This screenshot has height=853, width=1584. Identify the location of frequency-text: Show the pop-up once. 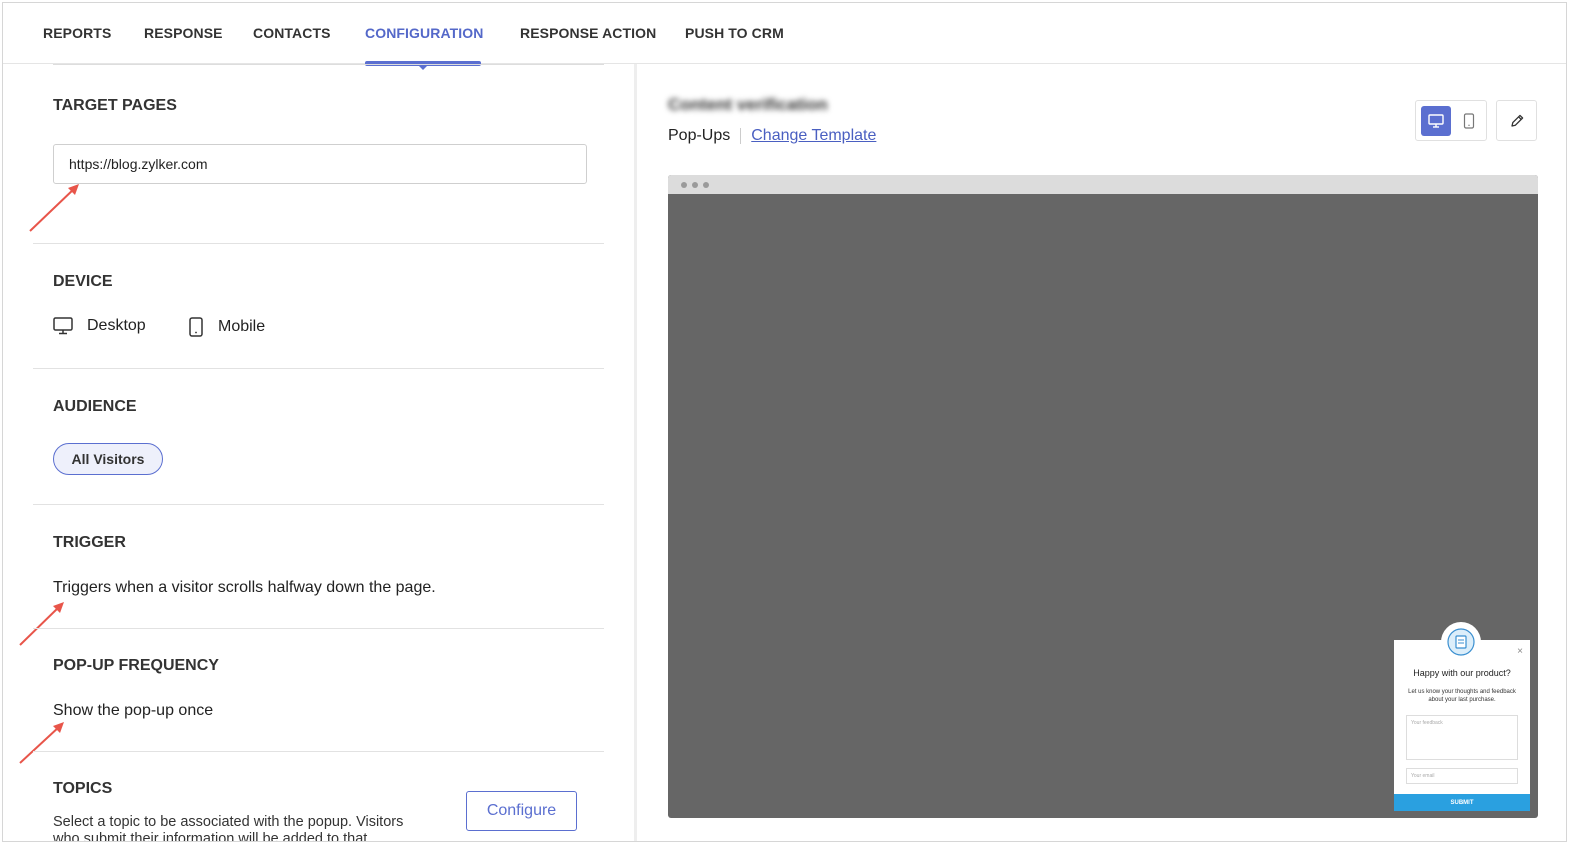
(133, 710).